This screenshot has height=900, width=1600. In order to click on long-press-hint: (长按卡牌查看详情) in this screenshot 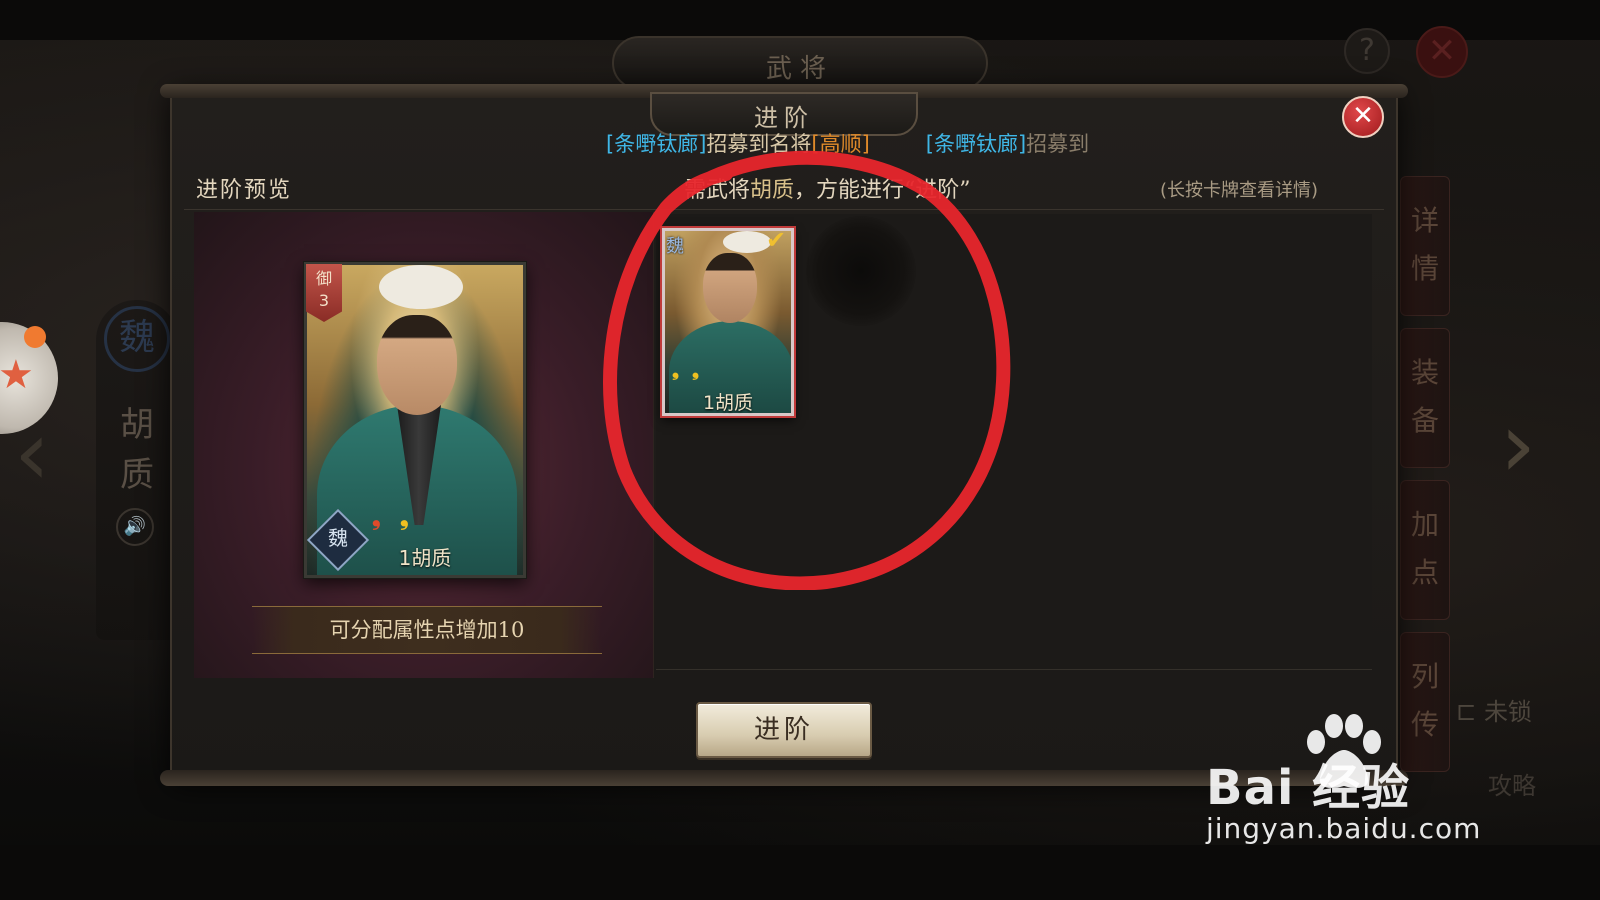, I will do `click(1239, 190)`.